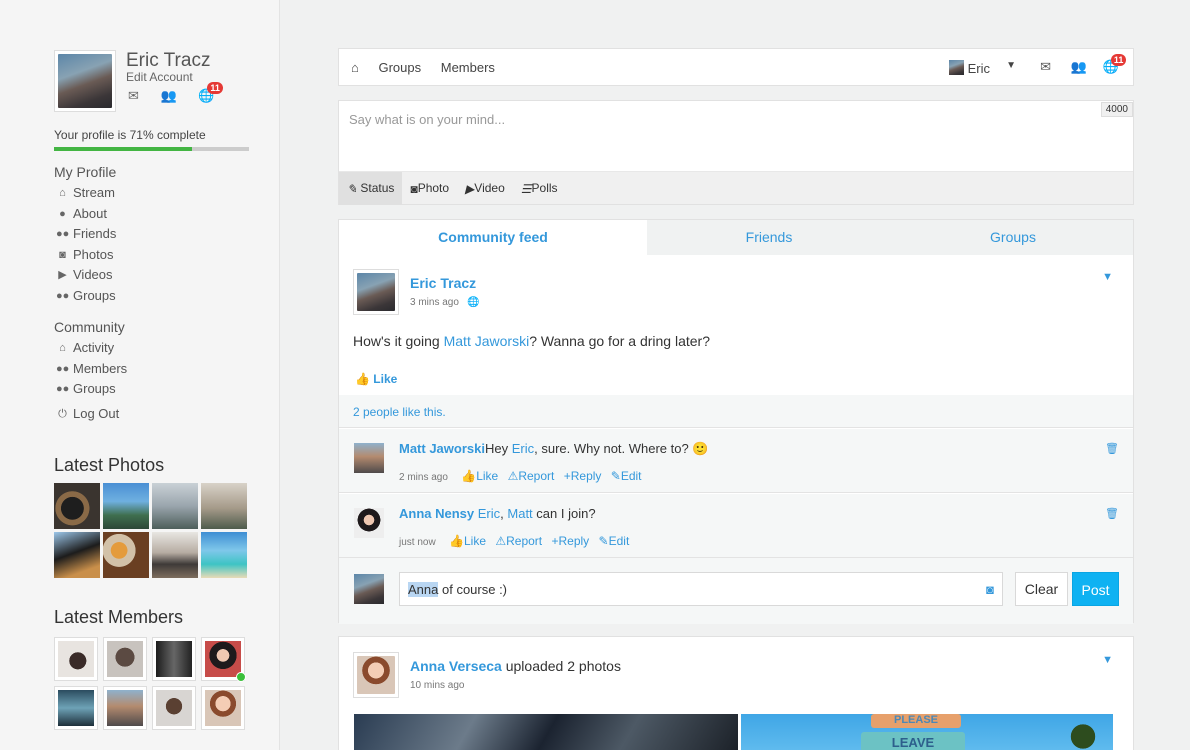  What do you see at coordinates (355, 67) in the screenshot?
I see `home-icon: ⌂` at bounding box center [355, 67].